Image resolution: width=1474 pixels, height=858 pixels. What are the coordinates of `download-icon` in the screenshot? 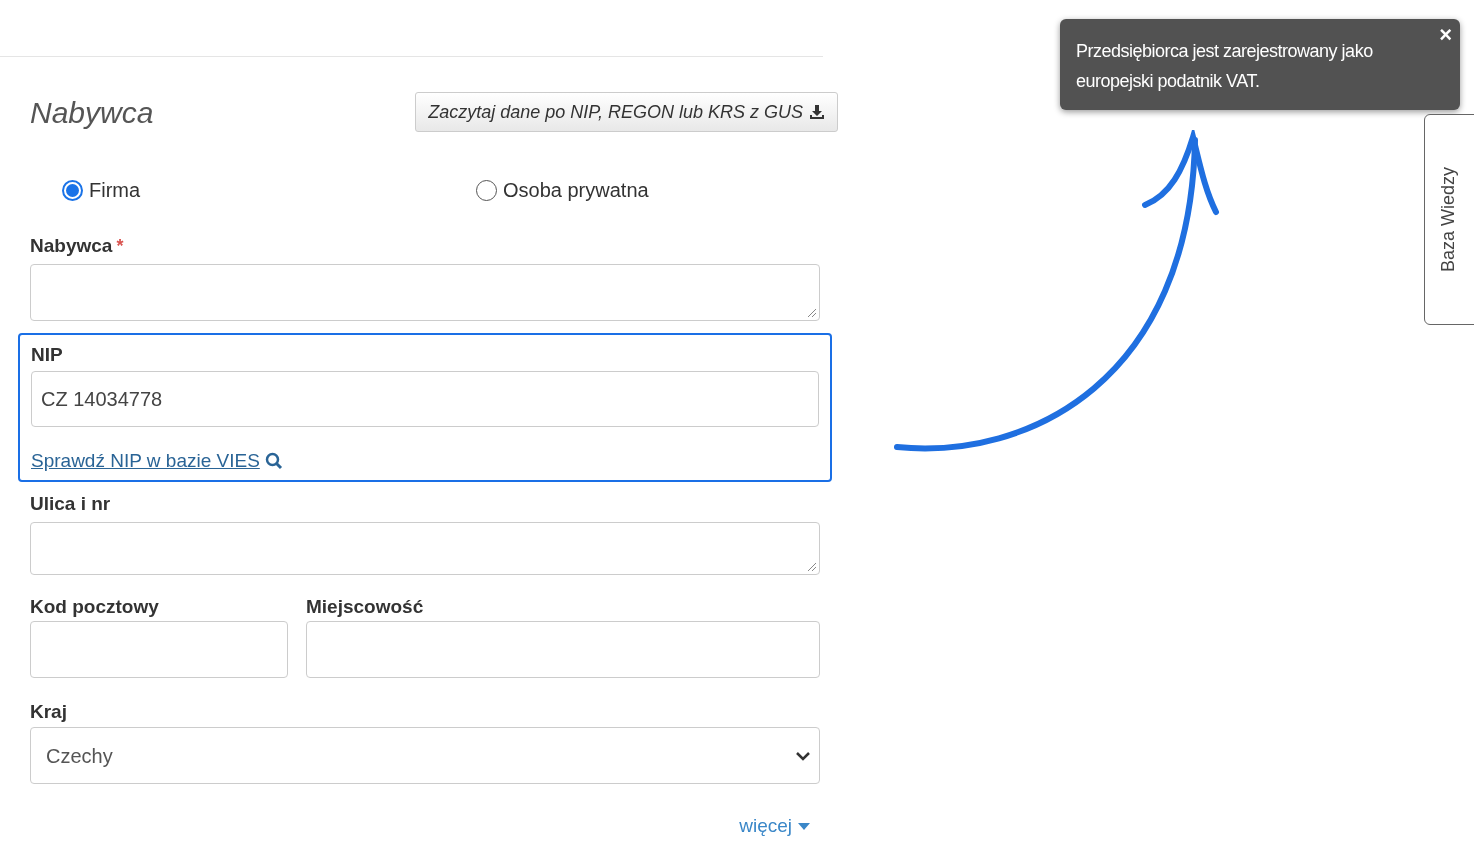 It's located at (817, 112).